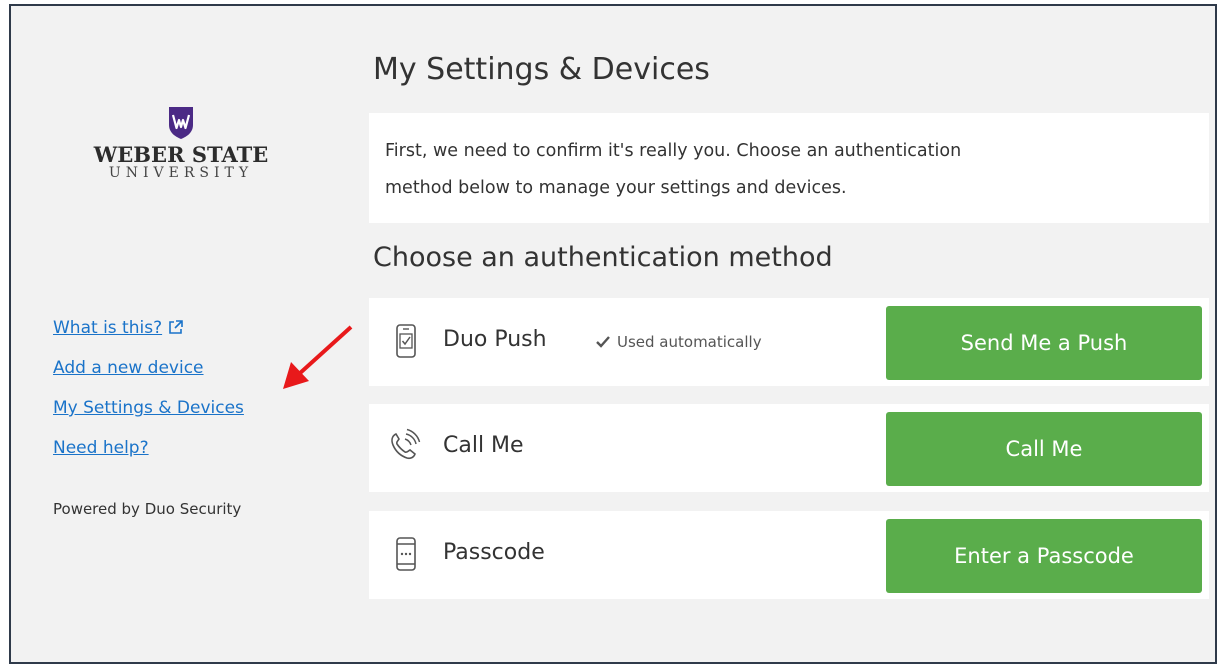 This screenshot has height=664, width=1226. Describe the element at coordinates (181, 123) in the screenshot. I see `weber-state-shield-icon` at that location.